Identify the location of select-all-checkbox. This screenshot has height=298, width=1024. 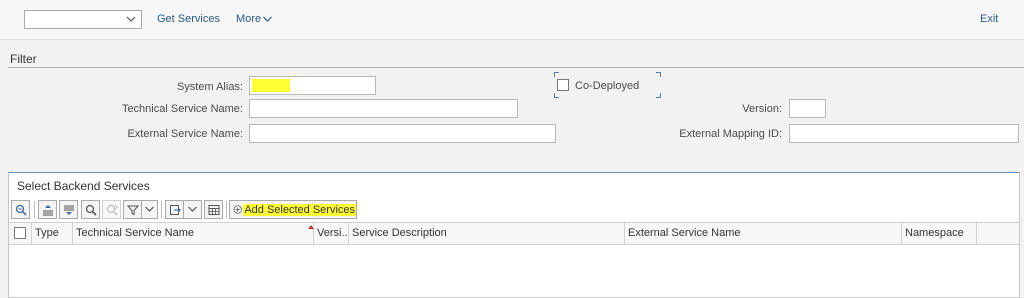
(20, 233).